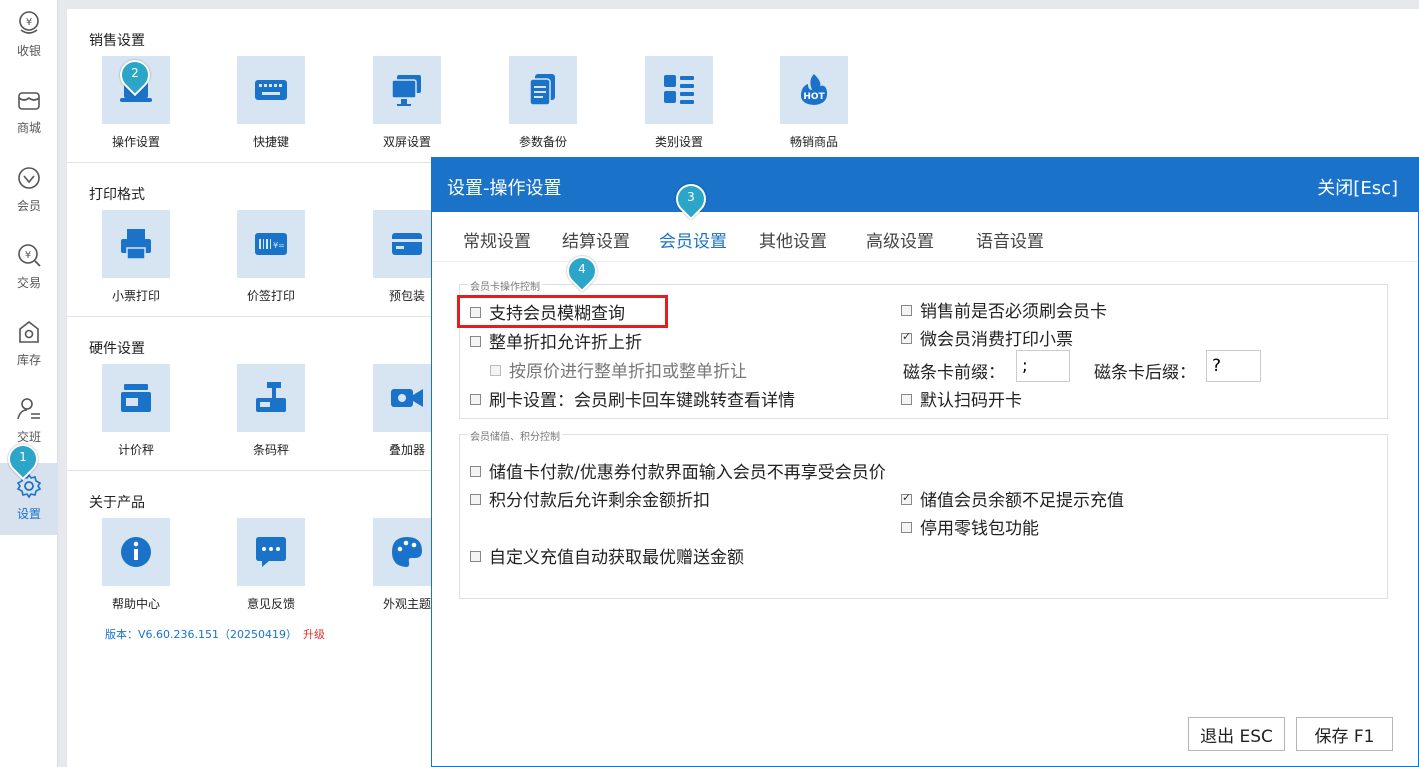 The width and height of the screenshot is (1419, 767). I want to click on option-points-remaining-discount: 积分付款后允许剩余金额折扣, so click(590, 498).